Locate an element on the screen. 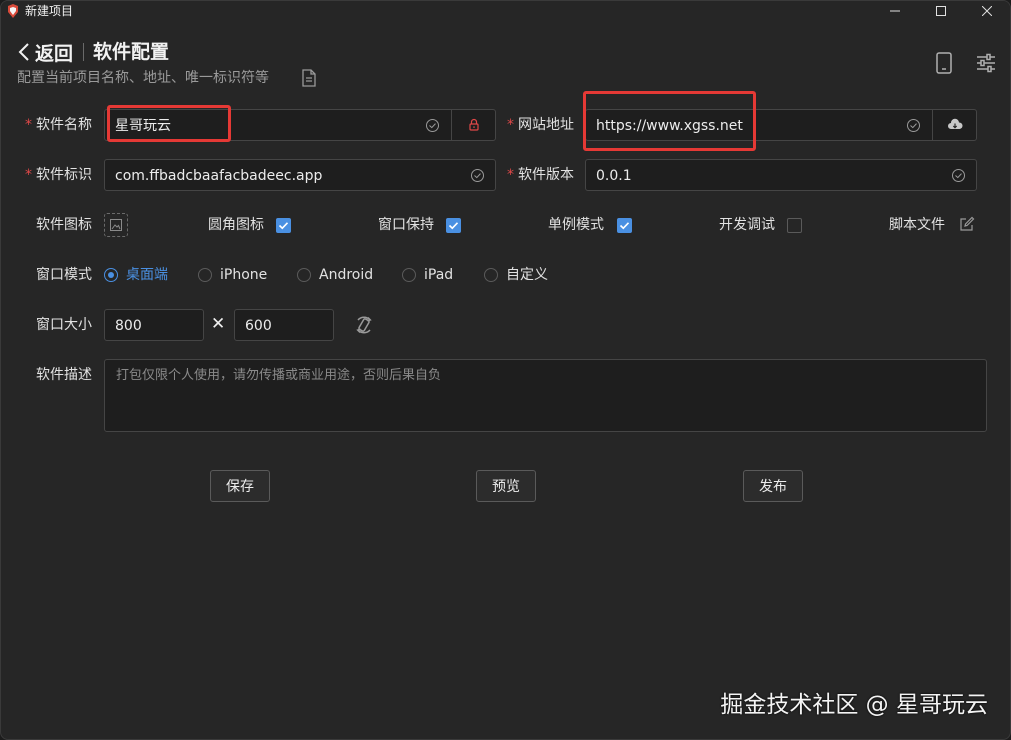 Image resolution: width=1011 pixels, height=740 pixels. version-label: * 软件版本 is located at coordinates (540, 175).